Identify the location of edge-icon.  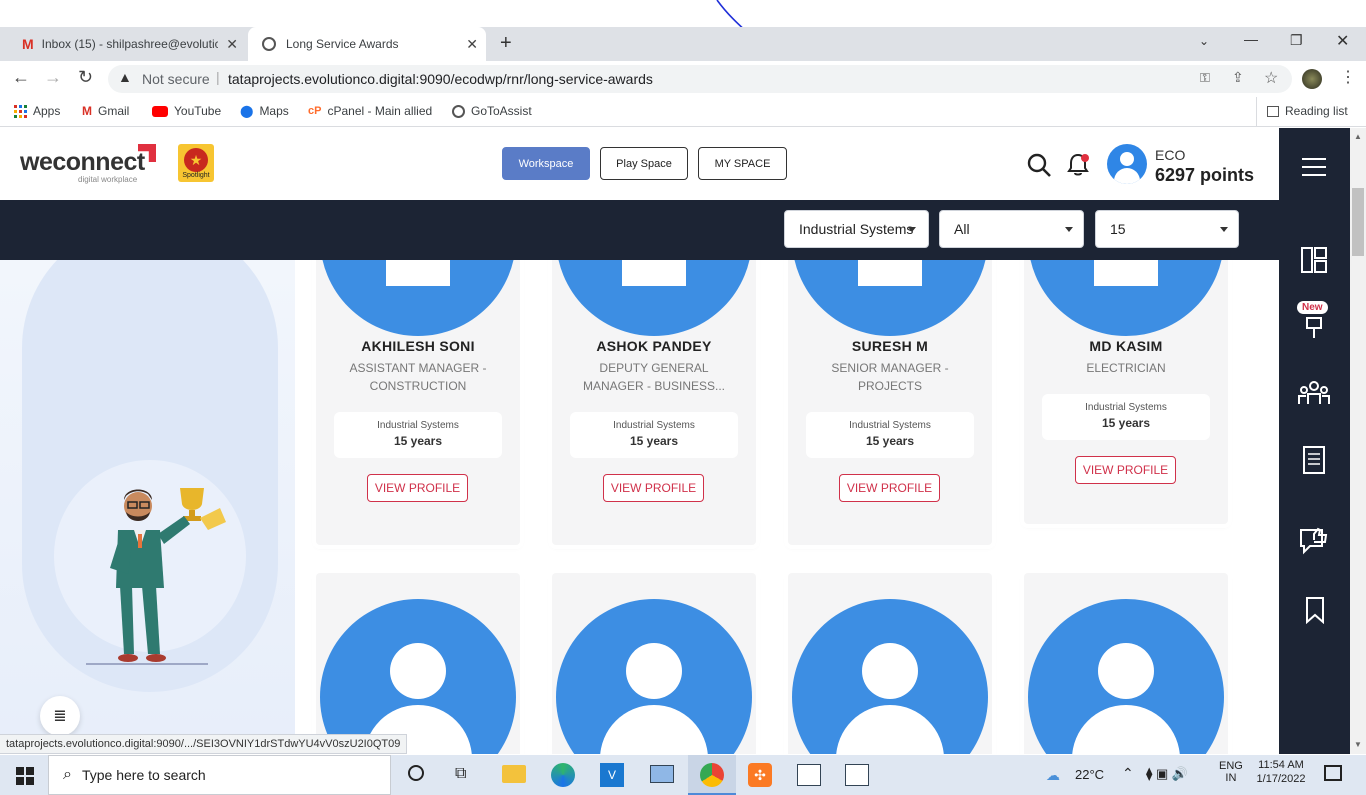
(563, 775).